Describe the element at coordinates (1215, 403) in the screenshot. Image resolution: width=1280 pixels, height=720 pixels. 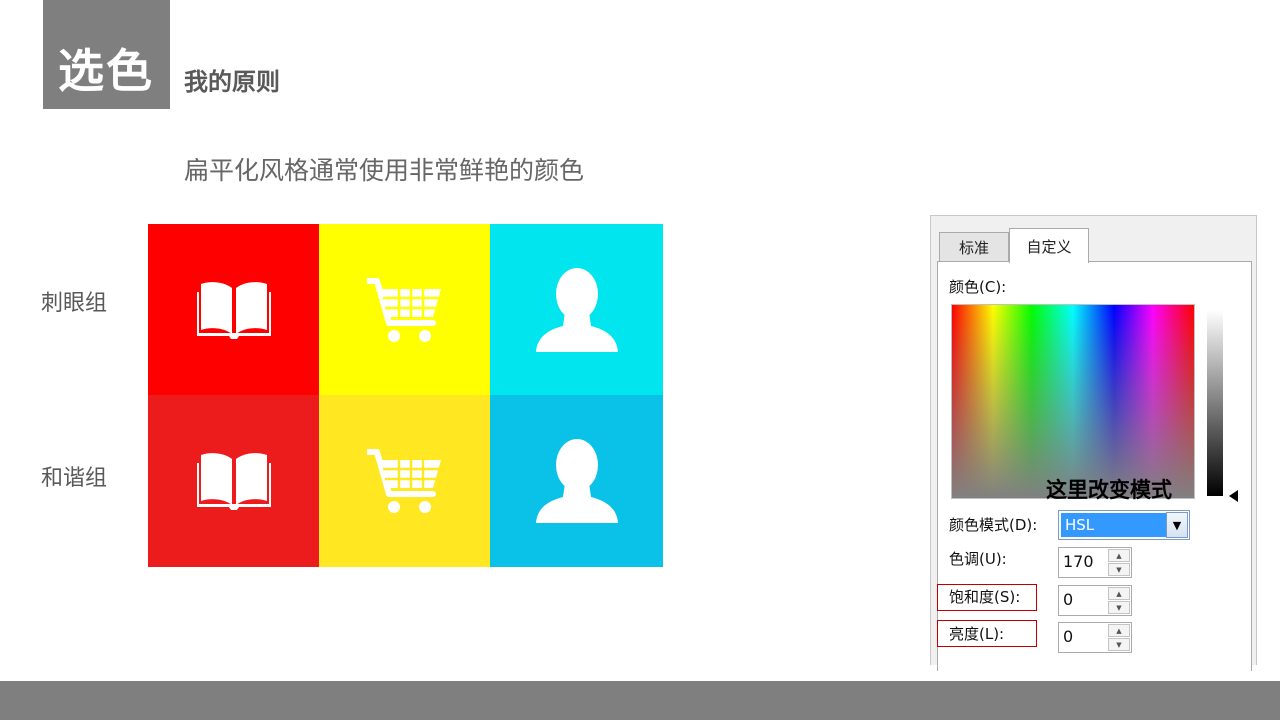
I see `luminance-slider` at that location.